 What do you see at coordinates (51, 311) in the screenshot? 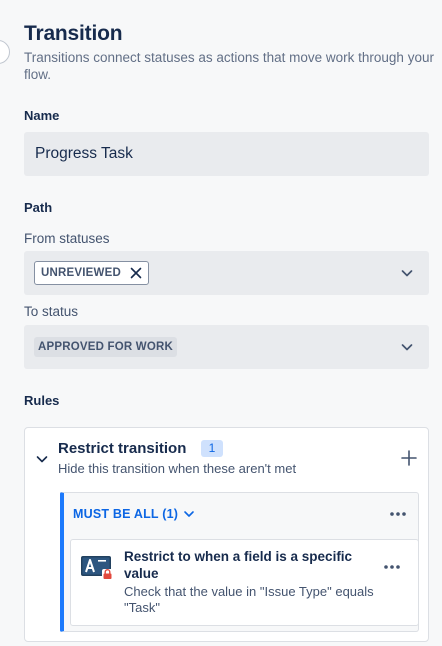
I see `to-status-label: To status` at bounding box center [51, 311].